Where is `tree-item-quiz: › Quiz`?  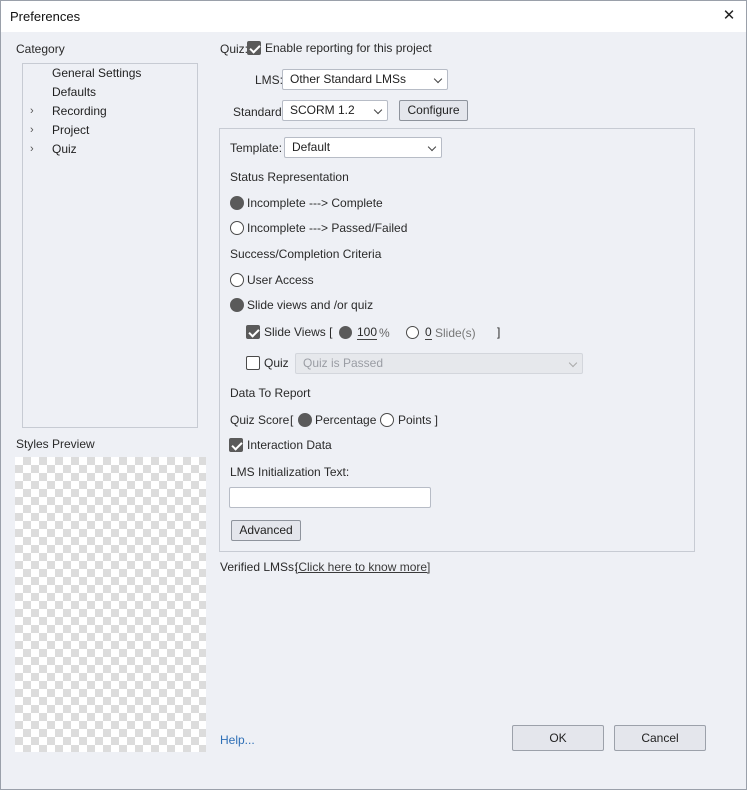
tree-item-quiz: › Quiz is located at coordinates (110, 149).